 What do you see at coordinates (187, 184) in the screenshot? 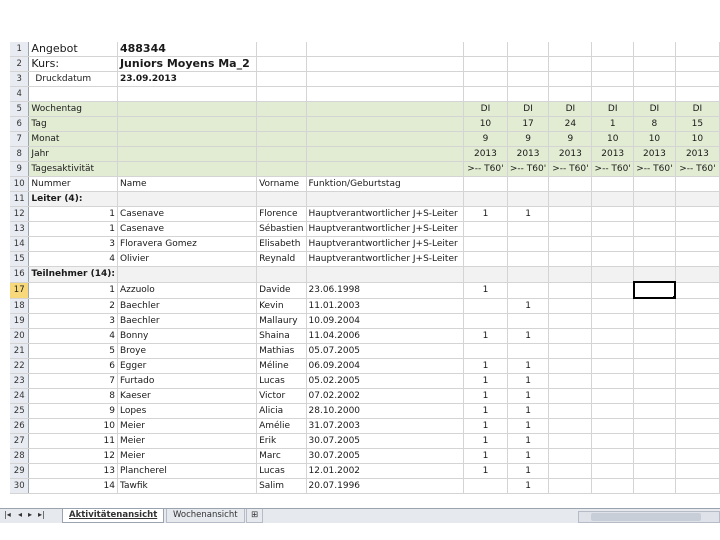
I see `col-header-name: Name` at bounding box center [187, 184].